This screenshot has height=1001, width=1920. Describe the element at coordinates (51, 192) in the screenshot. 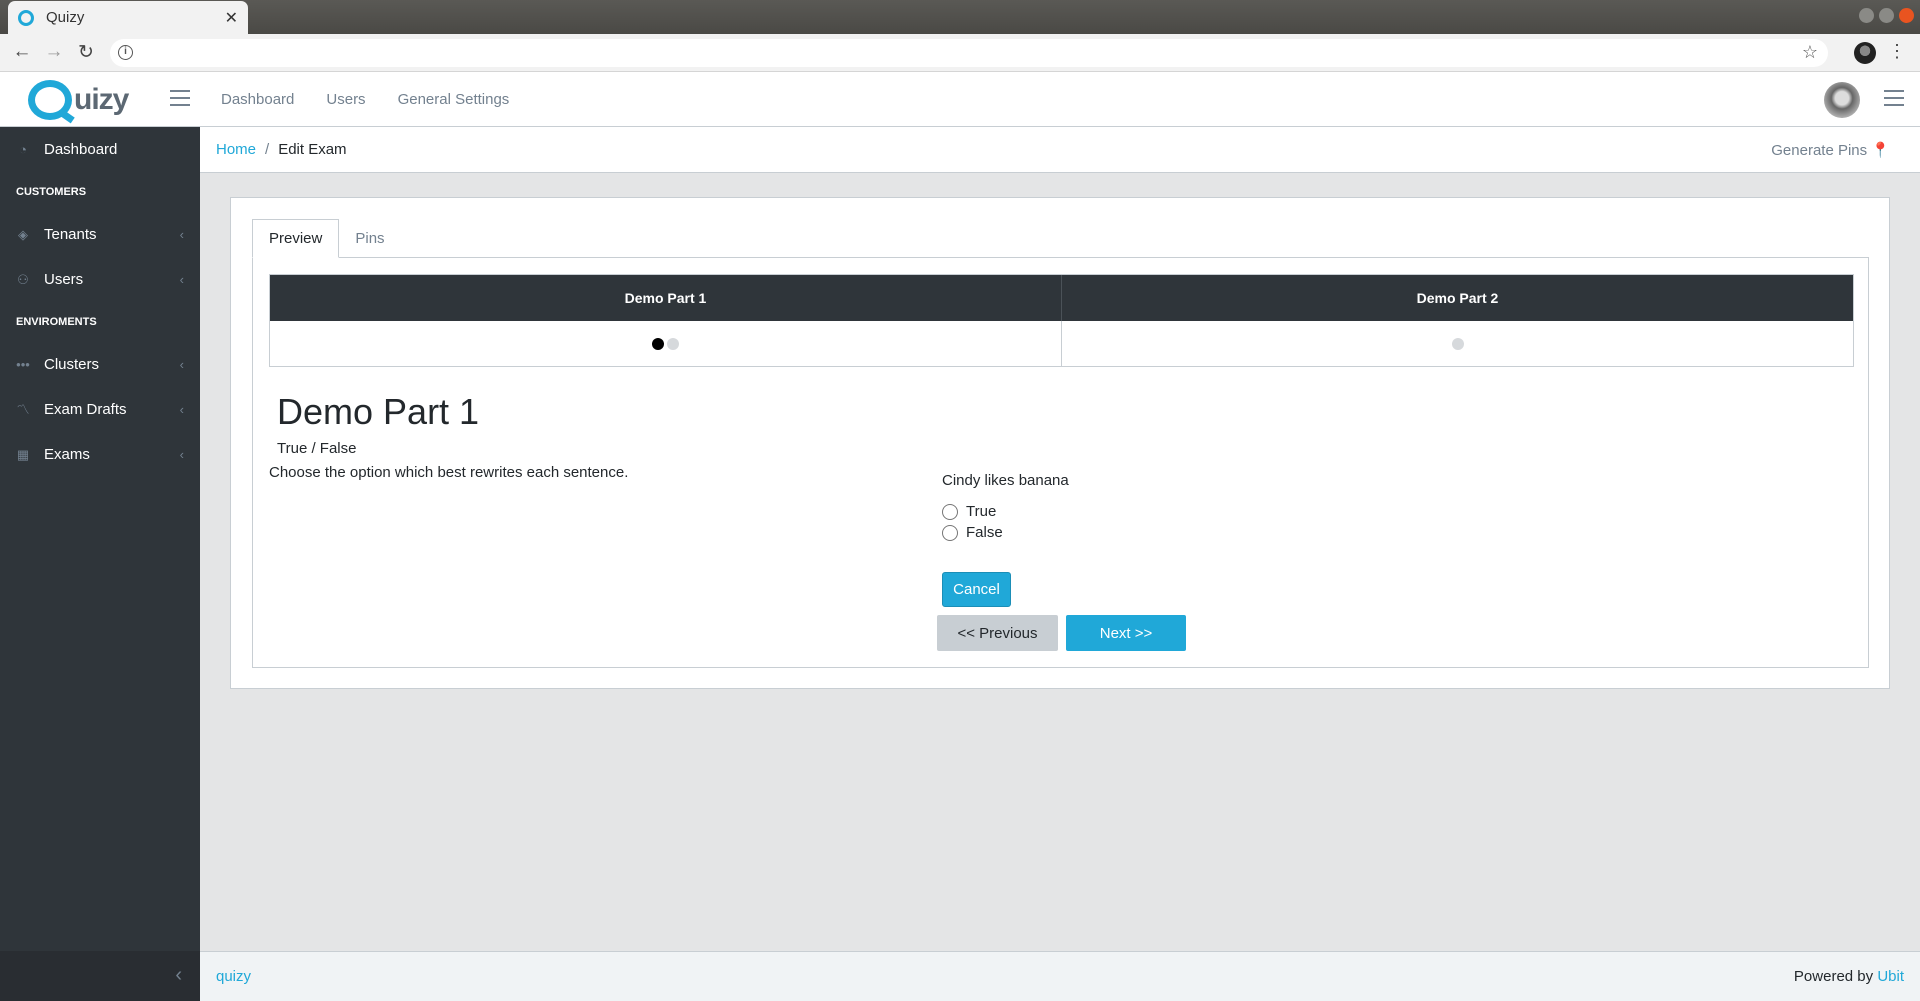

I see `sidebar-section-customers: CUSTOMERS` at that location.